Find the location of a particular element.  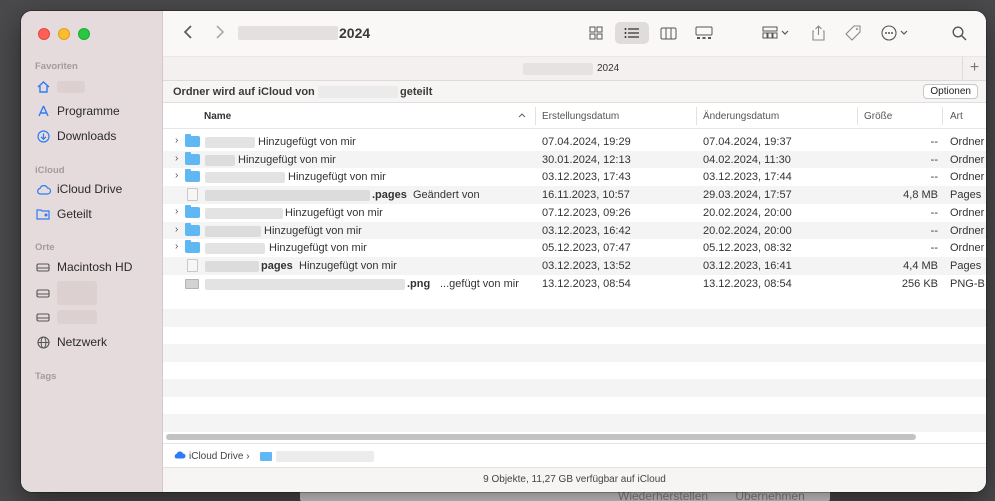

file-kind: Pages is located at coordinates (966, 265).